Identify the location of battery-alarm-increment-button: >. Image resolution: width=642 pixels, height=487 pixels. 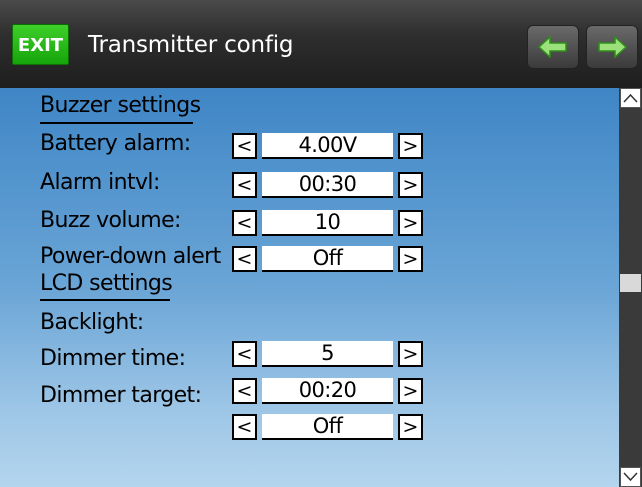
(410, 146).